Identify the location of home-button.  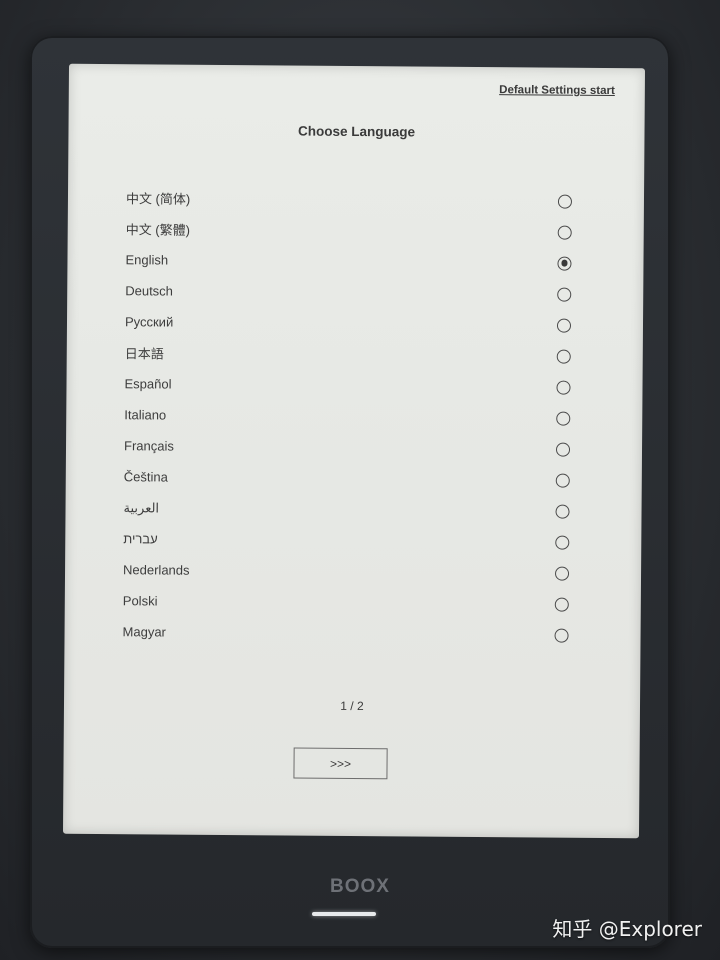
(344, 914).